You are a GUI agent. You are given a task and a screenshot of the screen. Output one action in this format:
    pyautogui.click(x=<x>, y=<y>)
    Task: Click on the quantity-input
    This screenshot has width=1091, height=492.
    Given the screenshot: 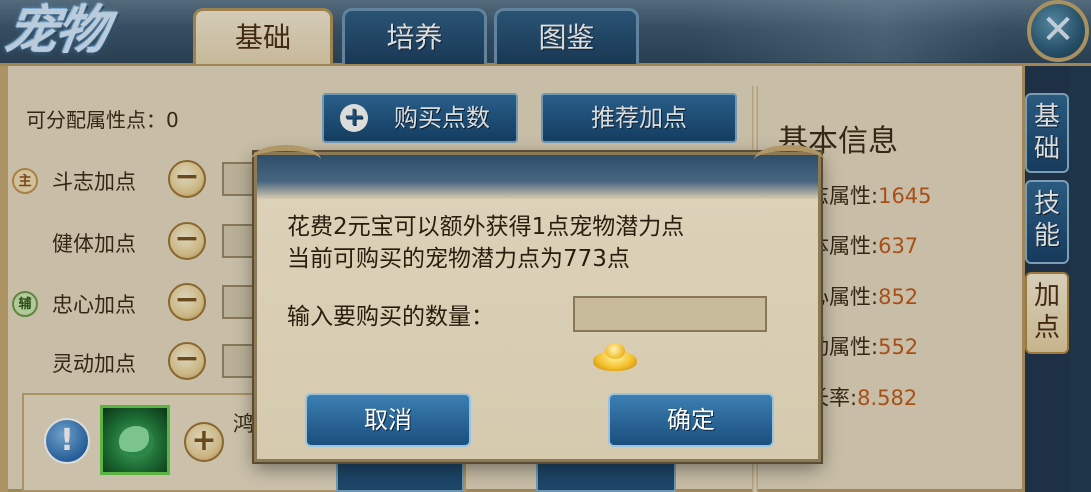 What is the action you would take?
    pyautogui.click(x=670, y=314)
    